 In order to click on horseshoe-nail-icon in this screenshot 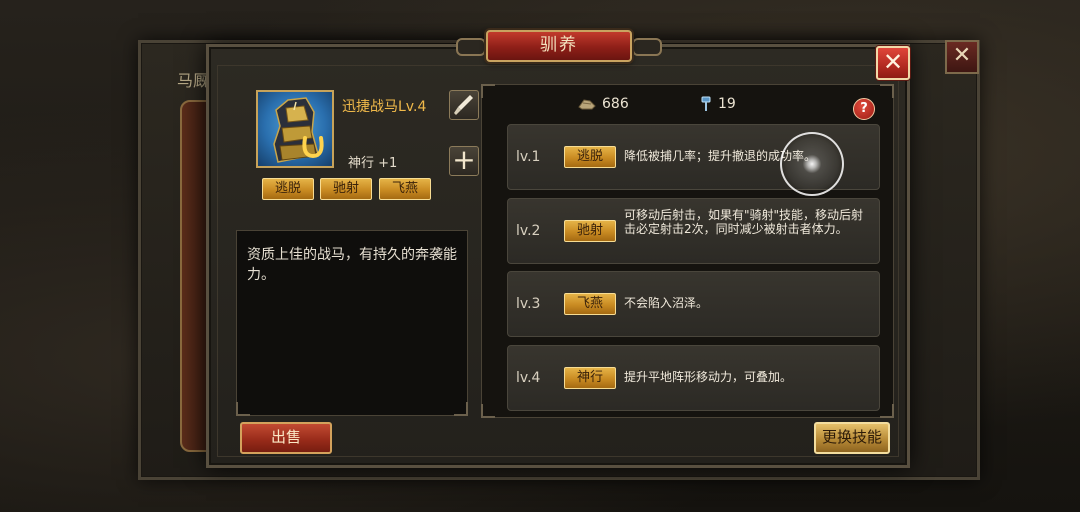, I will do `click(706, 103)`.